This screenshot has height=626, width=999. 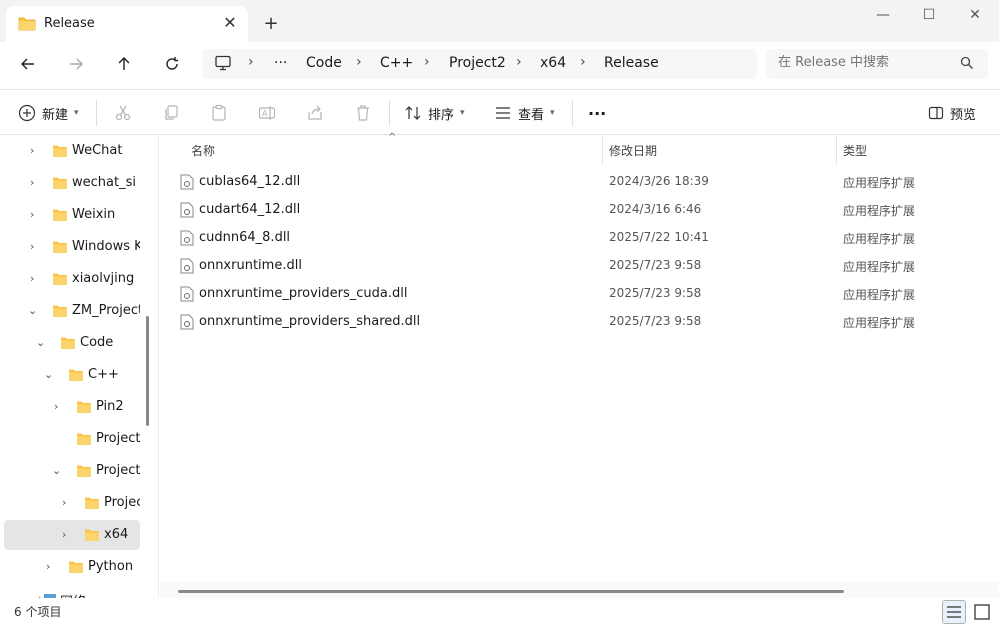 I want to click on tree-item-wechat: › WeChat, so click(x=72, y=151).